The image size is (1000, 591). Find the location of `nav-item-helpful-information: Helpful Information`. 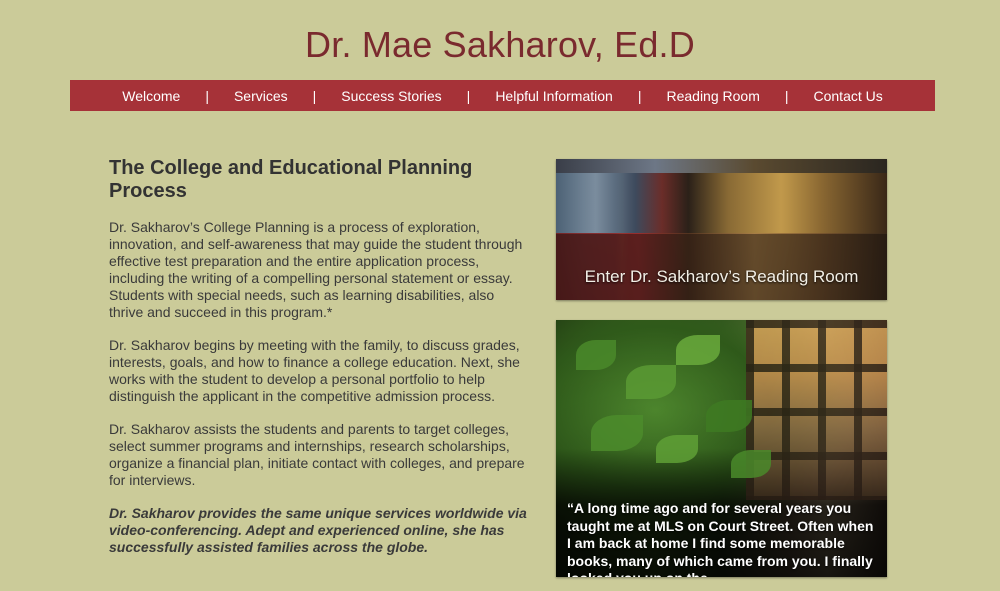

nav-item-helpful-information: Helpful Information is located at coordinates (554, 96).